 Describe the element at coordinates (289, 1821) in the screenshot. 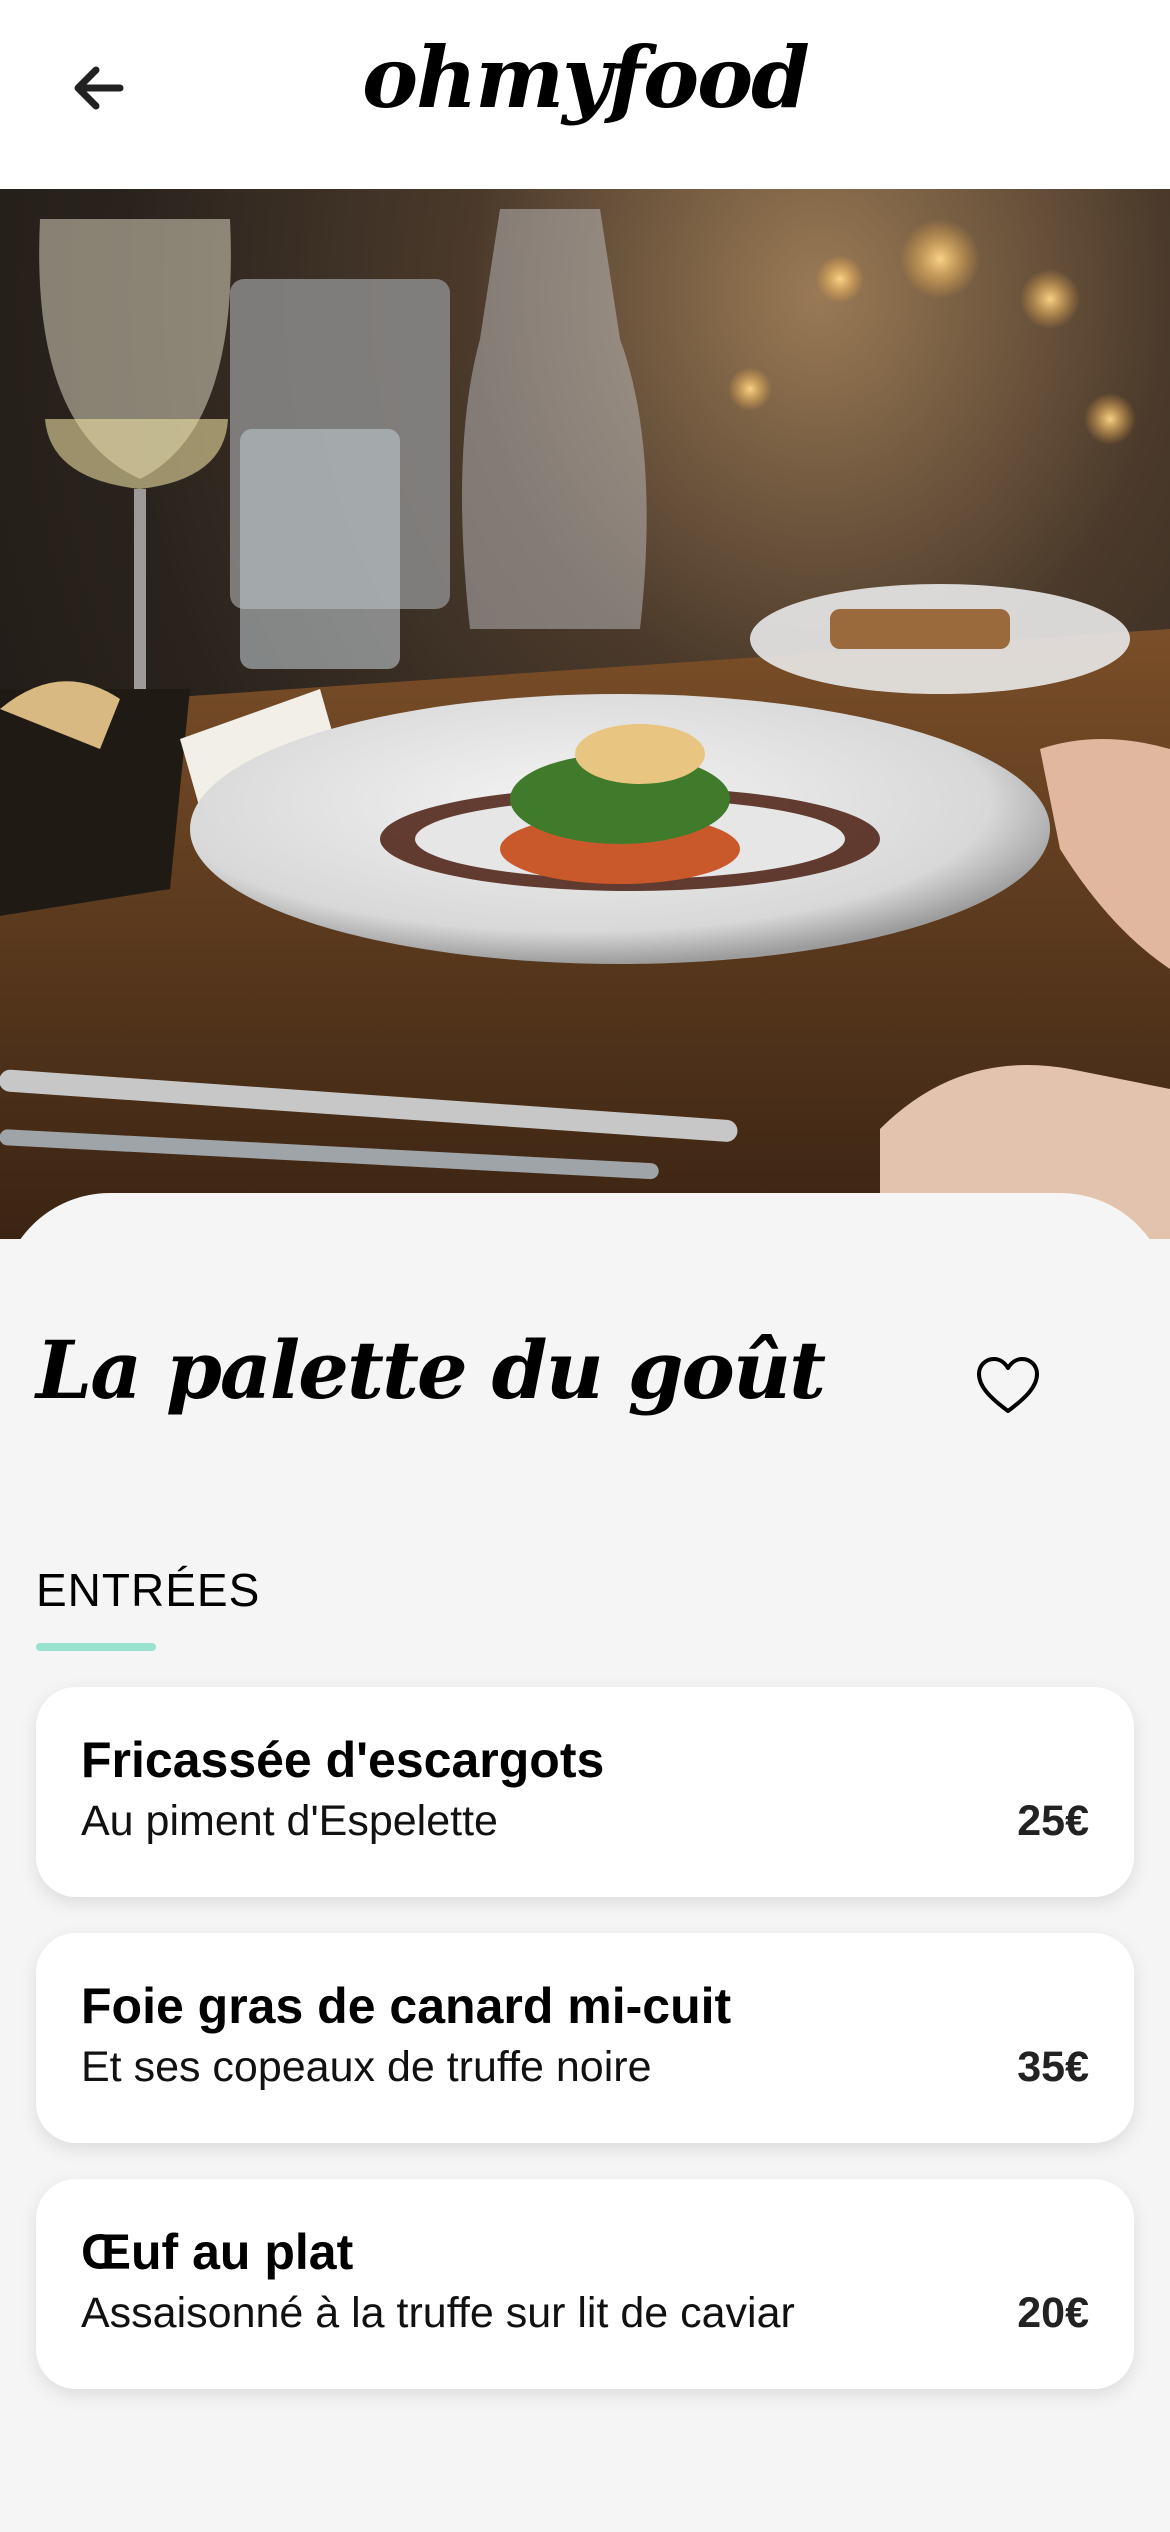

I see `dish-description: Au piment d'Espelette` at that location.